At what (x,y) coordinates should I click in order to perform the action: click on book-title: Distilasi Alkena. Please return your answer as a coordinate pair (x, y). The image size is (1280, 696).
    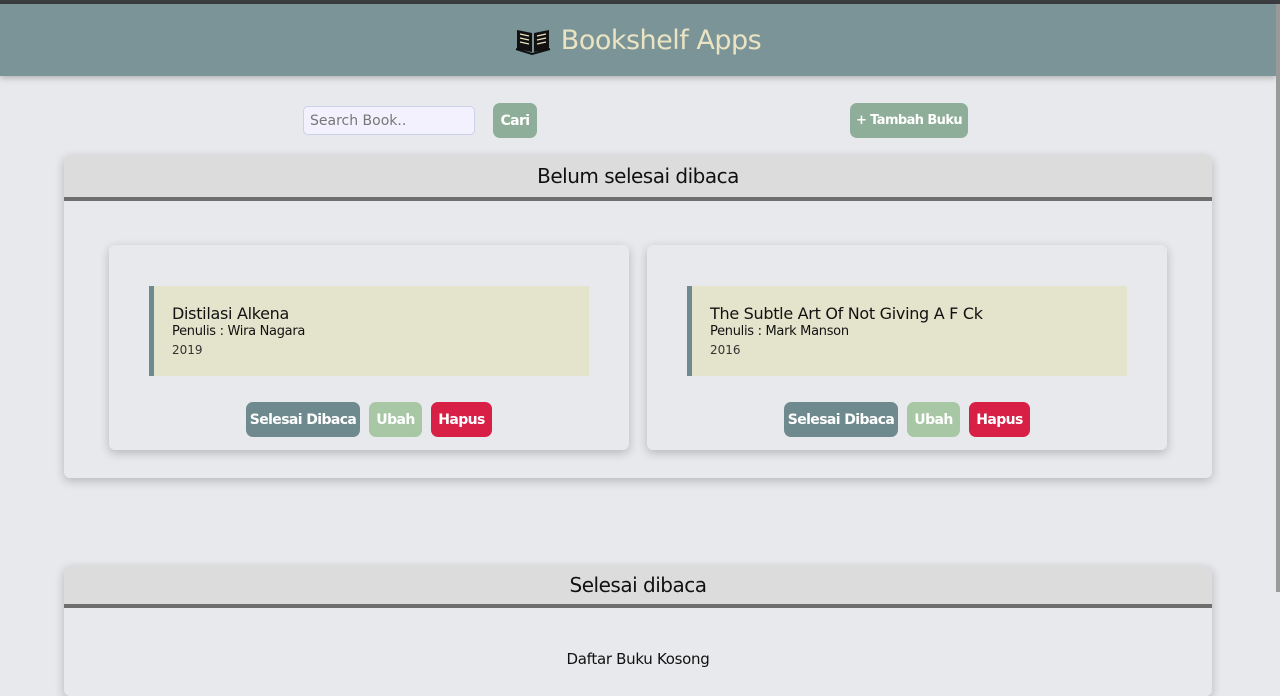
    Looking at the image, I should click on (231, 313).